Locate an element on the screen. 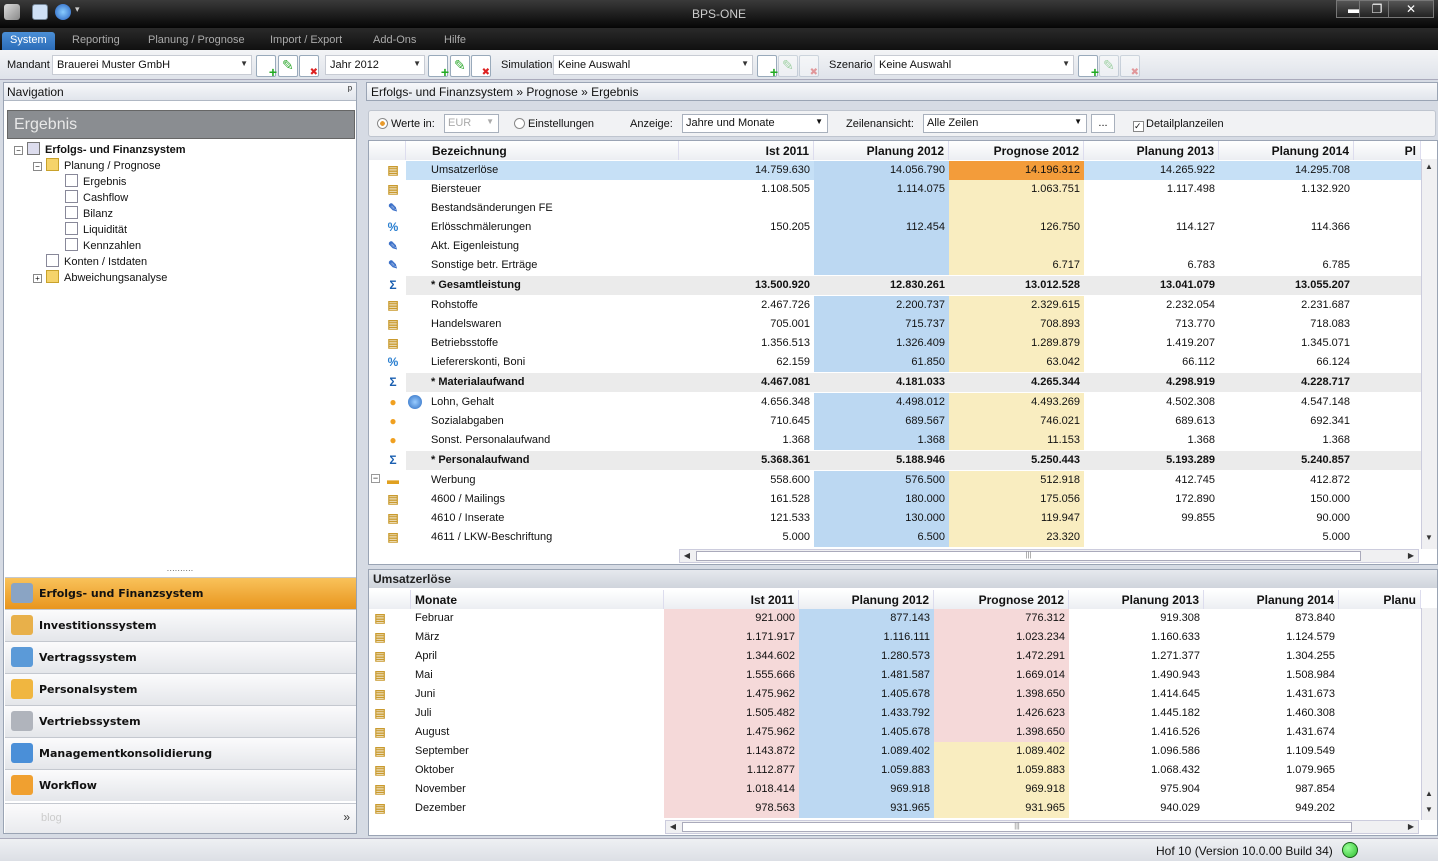 The width and height of the screenshot is (1438, 861). value-cell: 921.000 is located at coordinates (731, 618).